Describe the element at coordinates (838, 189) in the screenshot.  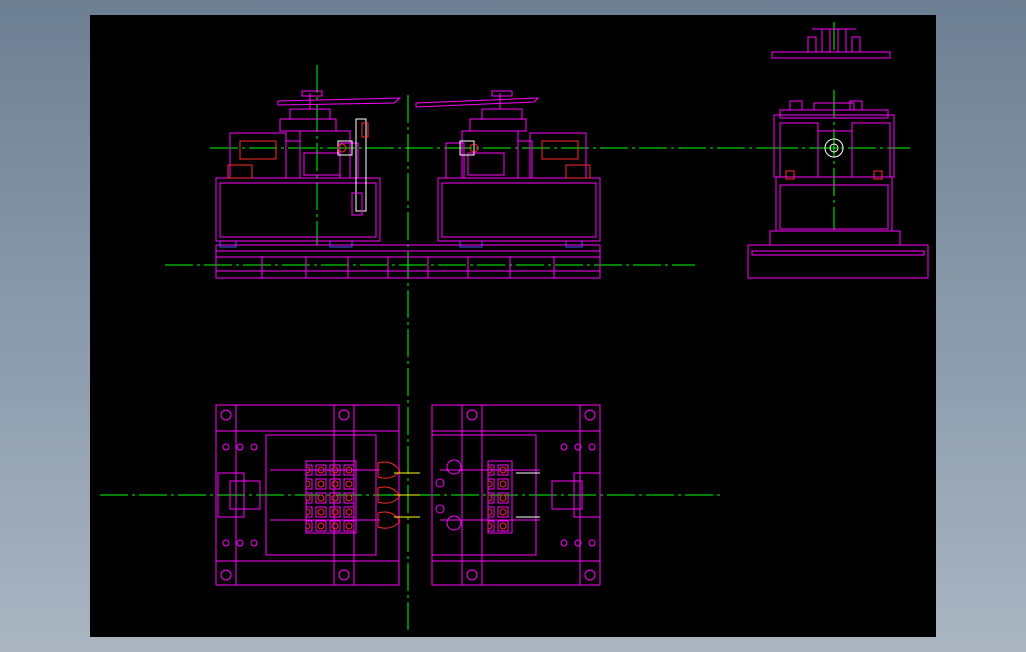
I see `side-view` at that location.